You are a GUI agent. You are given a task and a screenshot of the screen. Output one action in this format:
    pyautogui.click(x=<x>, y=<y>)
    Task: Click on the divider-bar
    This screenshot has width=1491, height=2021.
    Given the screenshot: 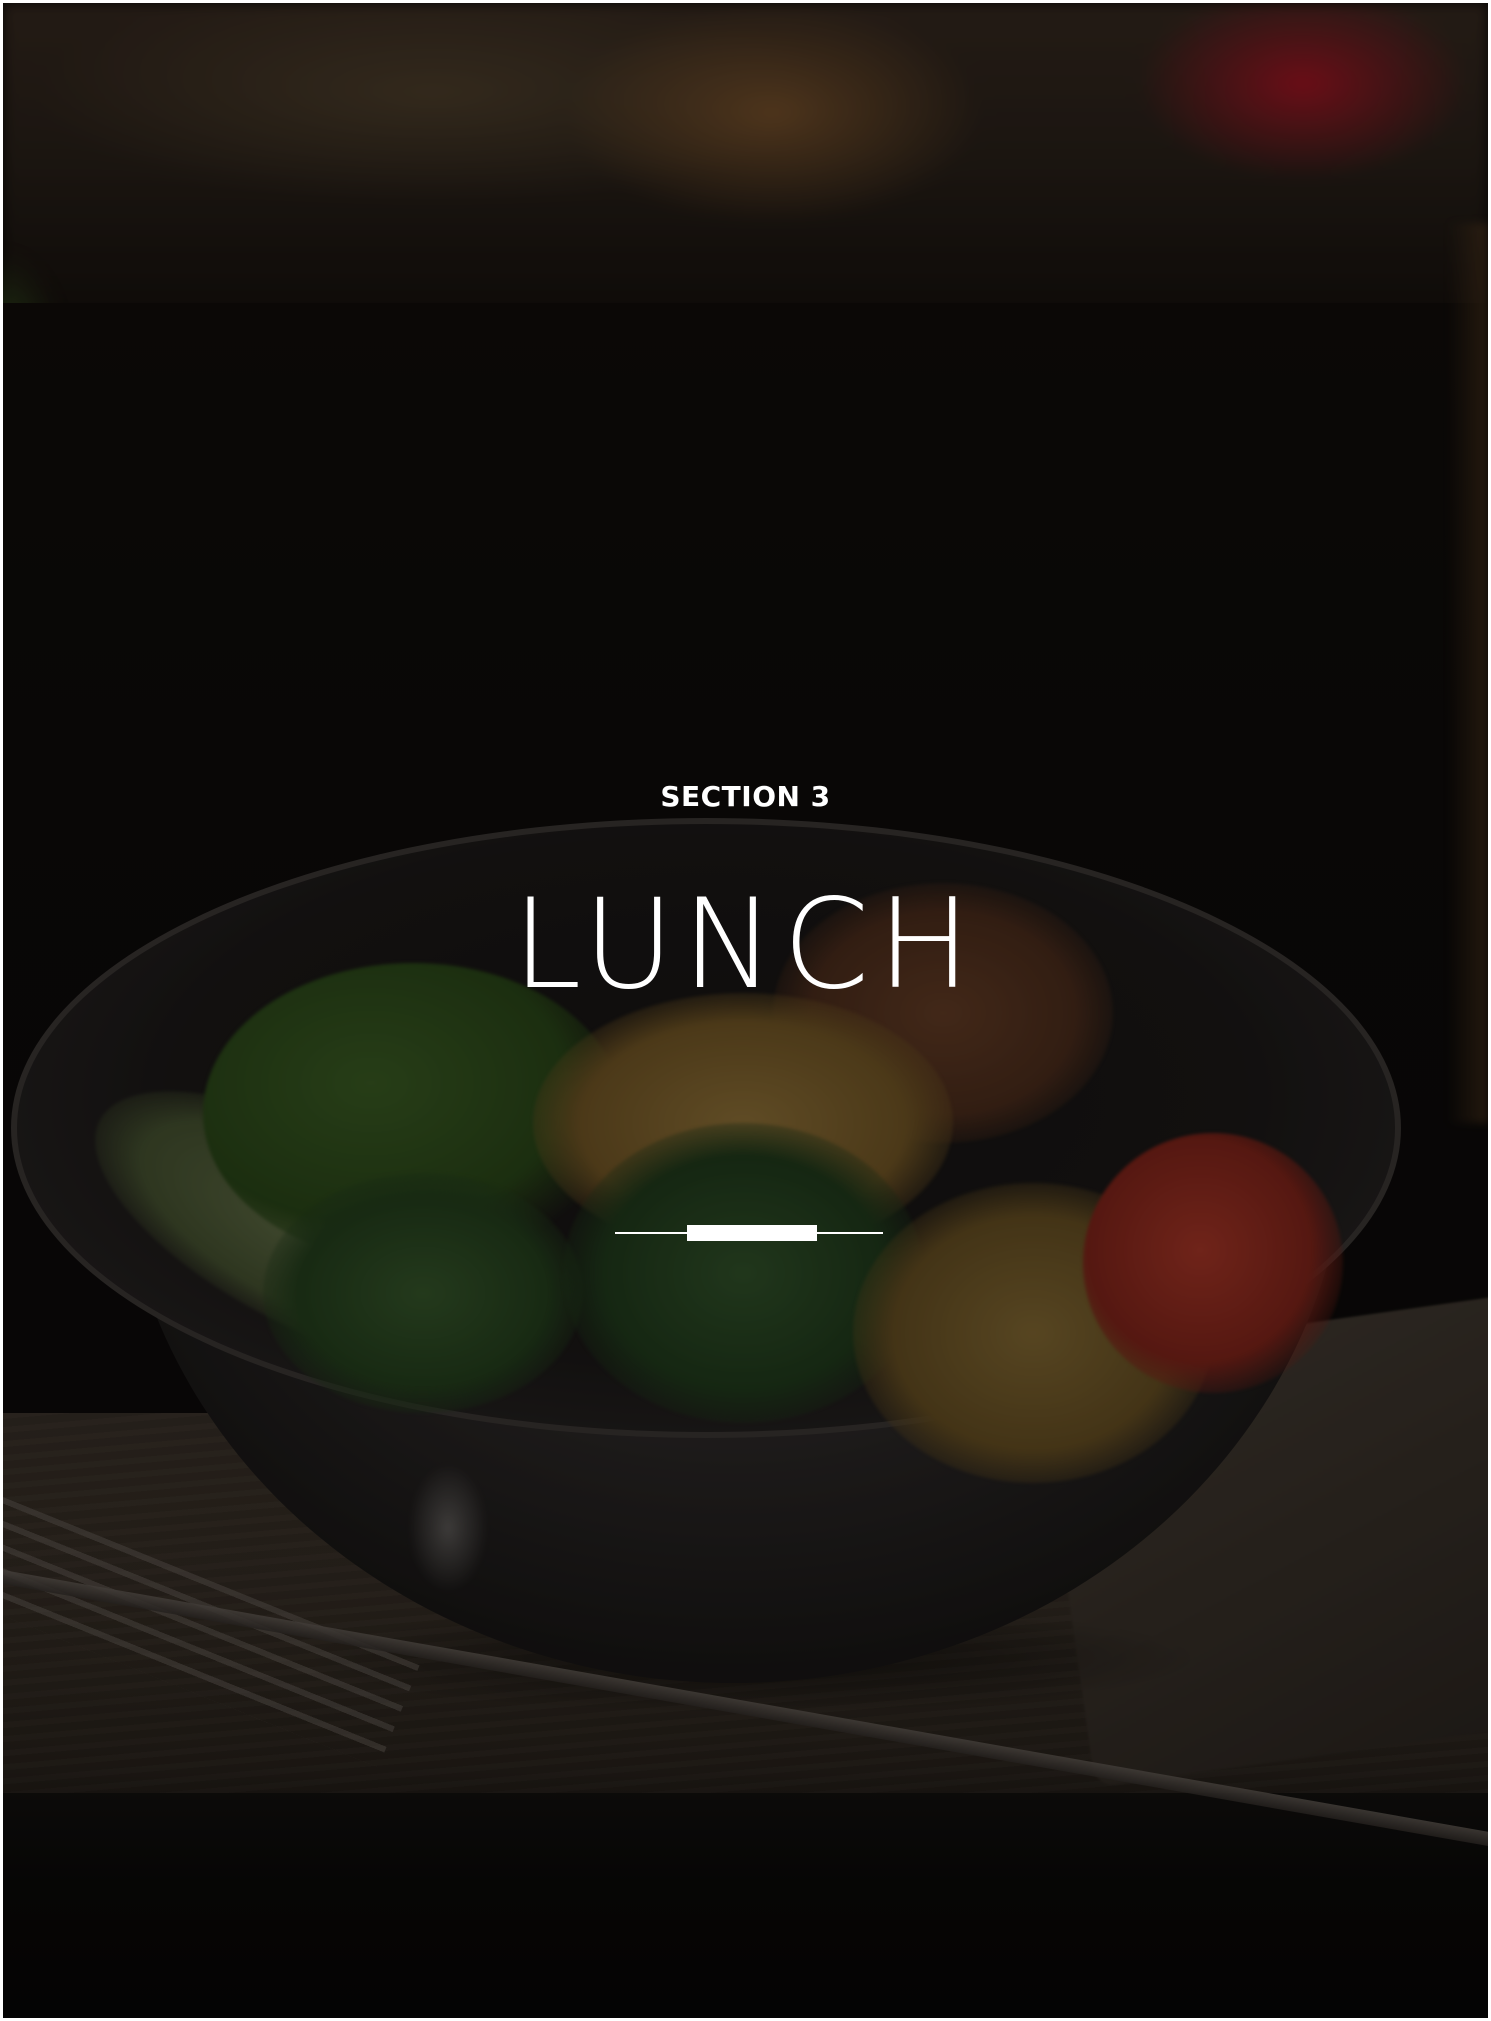 What is the action you would take?
    pyautogui.click(x=752, y=1233)
    